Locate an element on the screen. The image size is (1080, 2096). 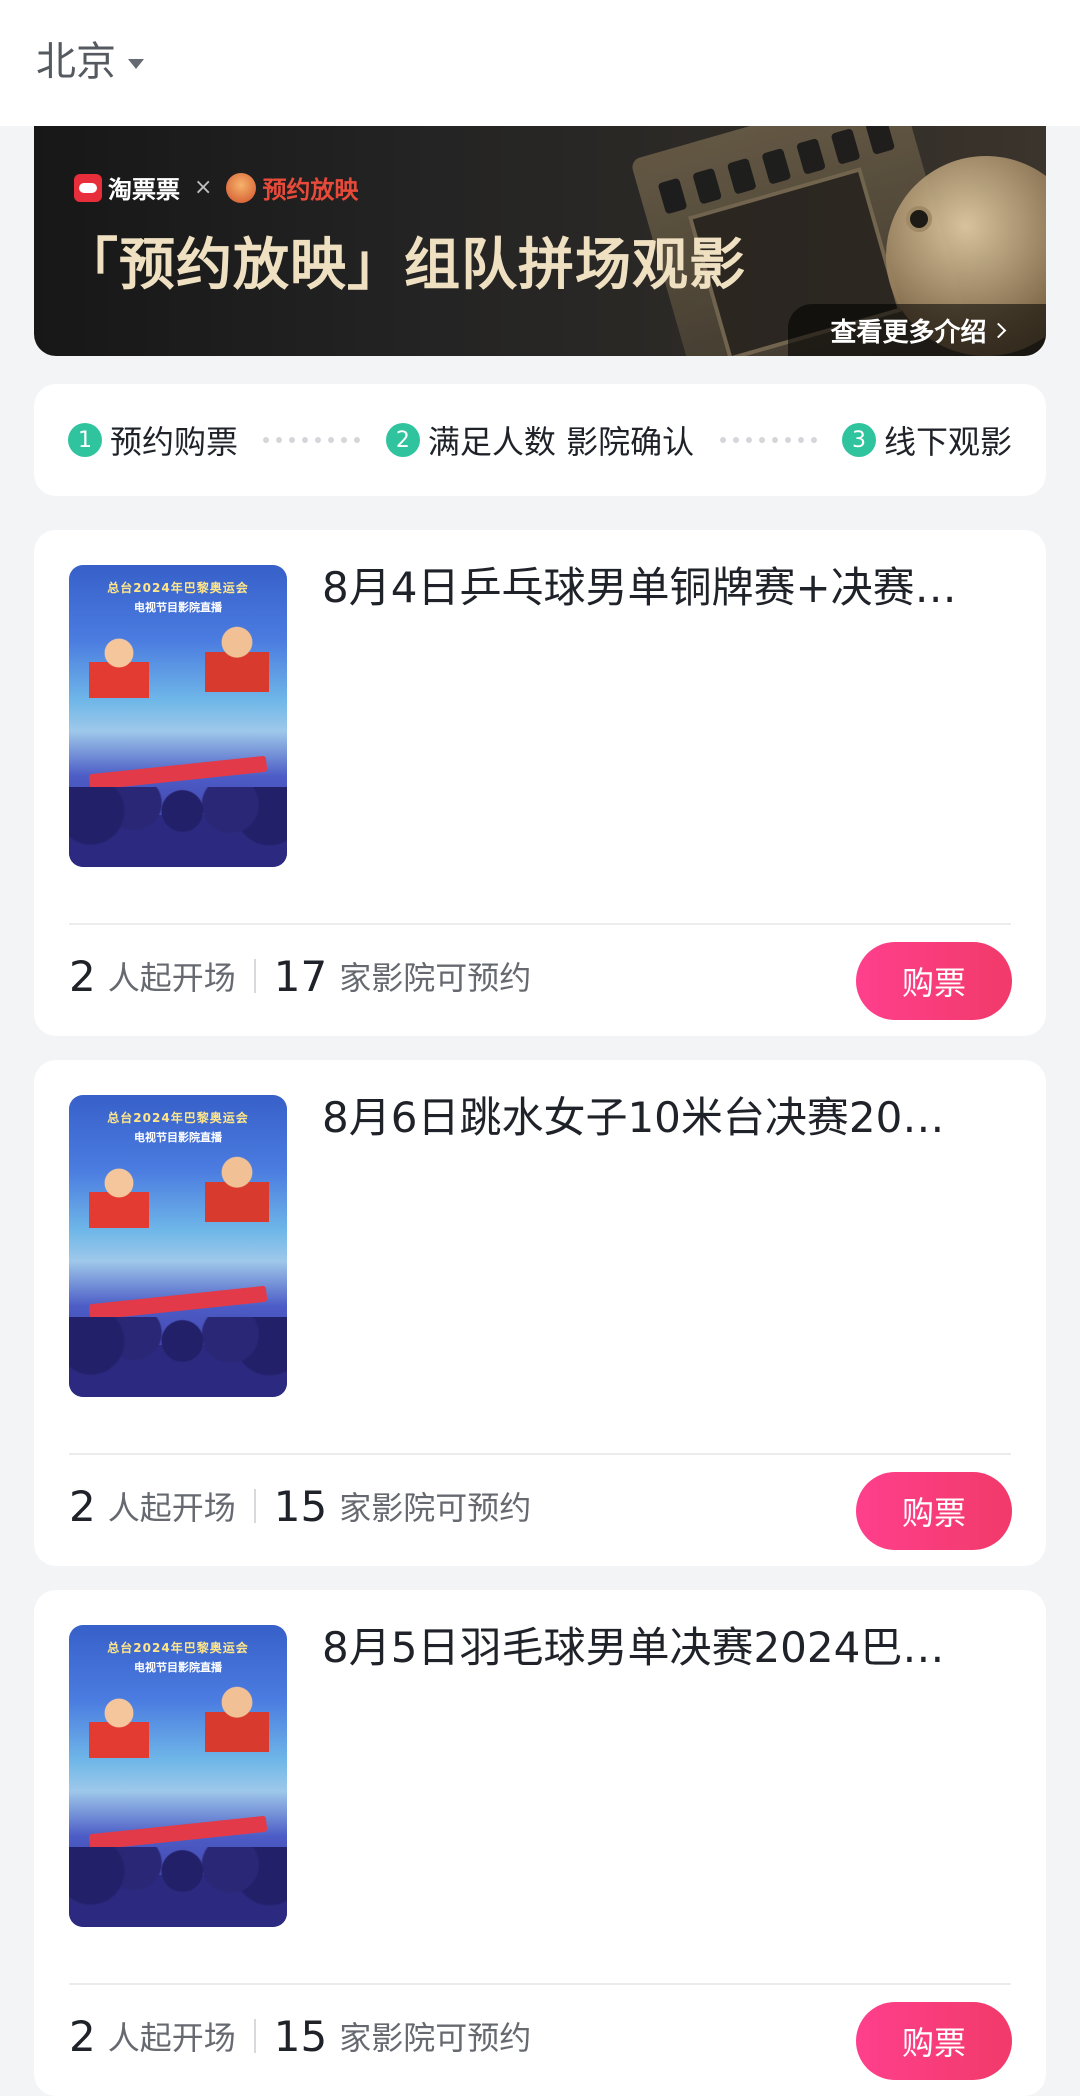
city-label: 北京 is located at coordinates (76, 62).